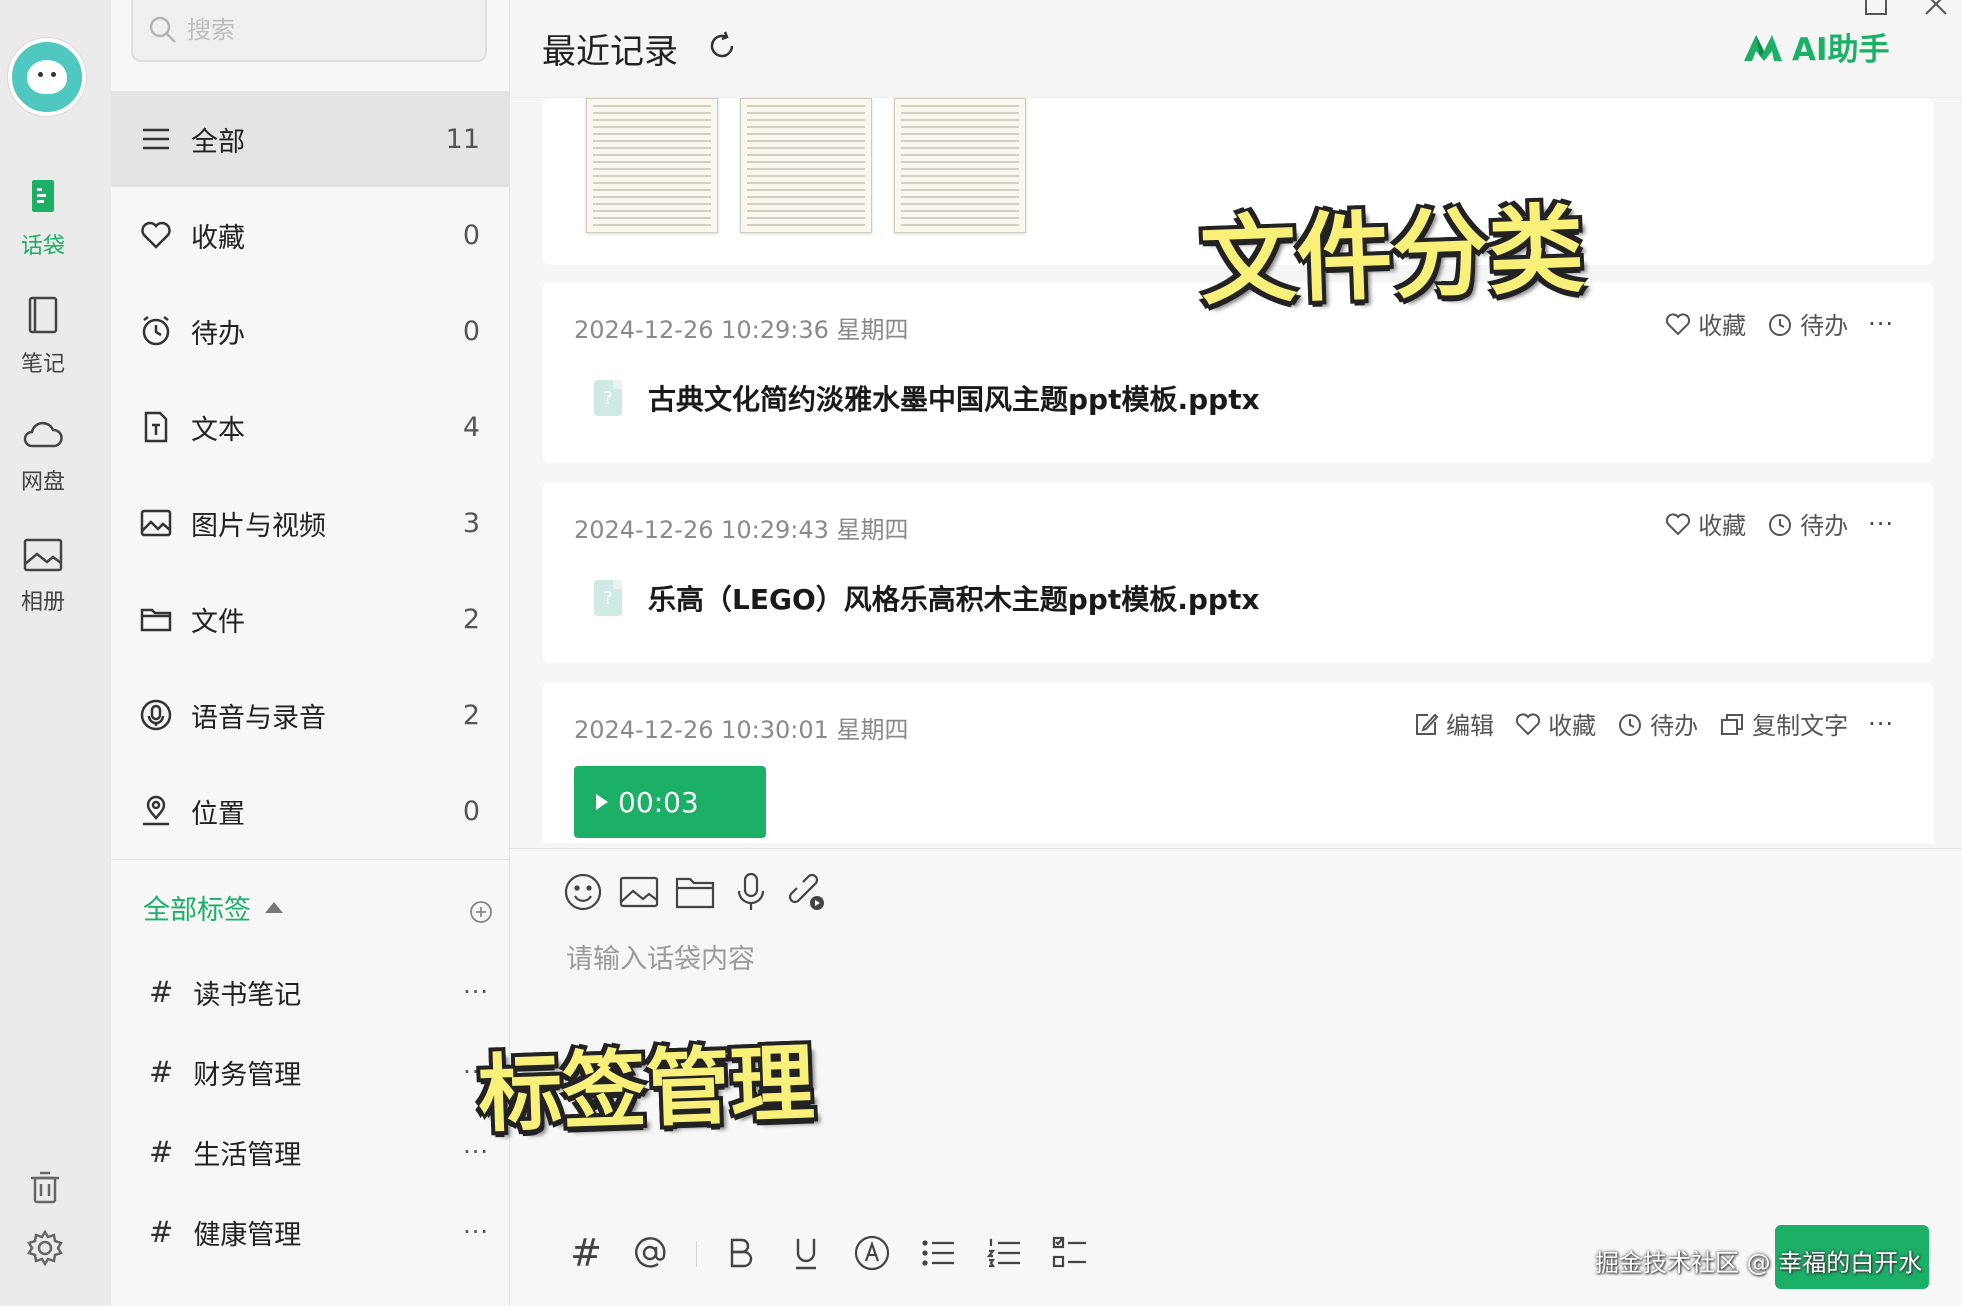  Describe the element at coordinates (1732, 724) in the screenshot. I see `copy-icon` at that location.